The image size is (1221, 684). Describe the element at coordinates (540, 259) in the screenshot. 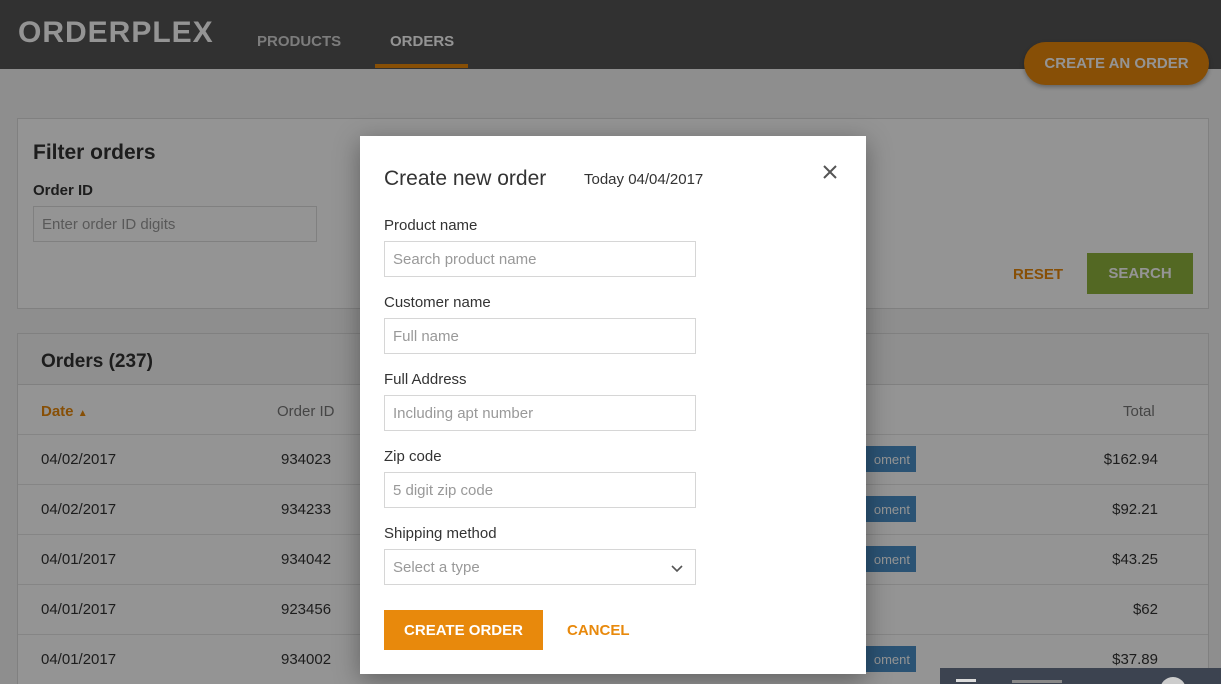

I see `product-name-input: Search product name` at that location.